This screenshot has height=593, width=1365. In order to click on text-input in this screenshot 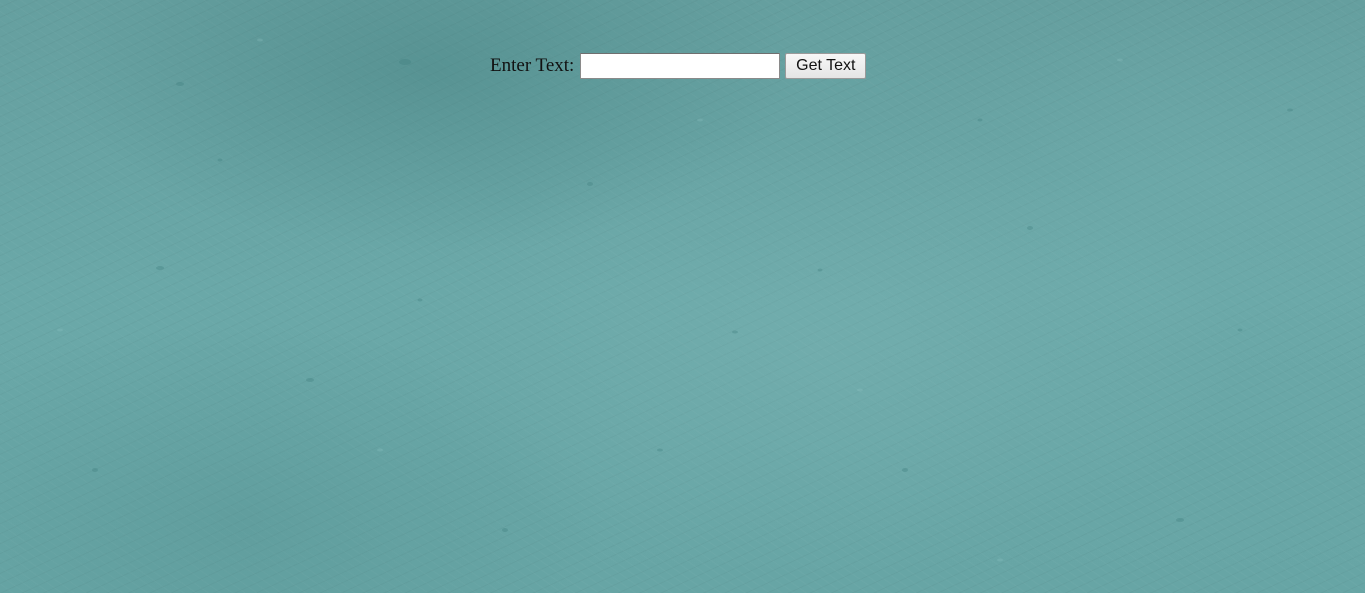, I will do `click(680, 66)`.